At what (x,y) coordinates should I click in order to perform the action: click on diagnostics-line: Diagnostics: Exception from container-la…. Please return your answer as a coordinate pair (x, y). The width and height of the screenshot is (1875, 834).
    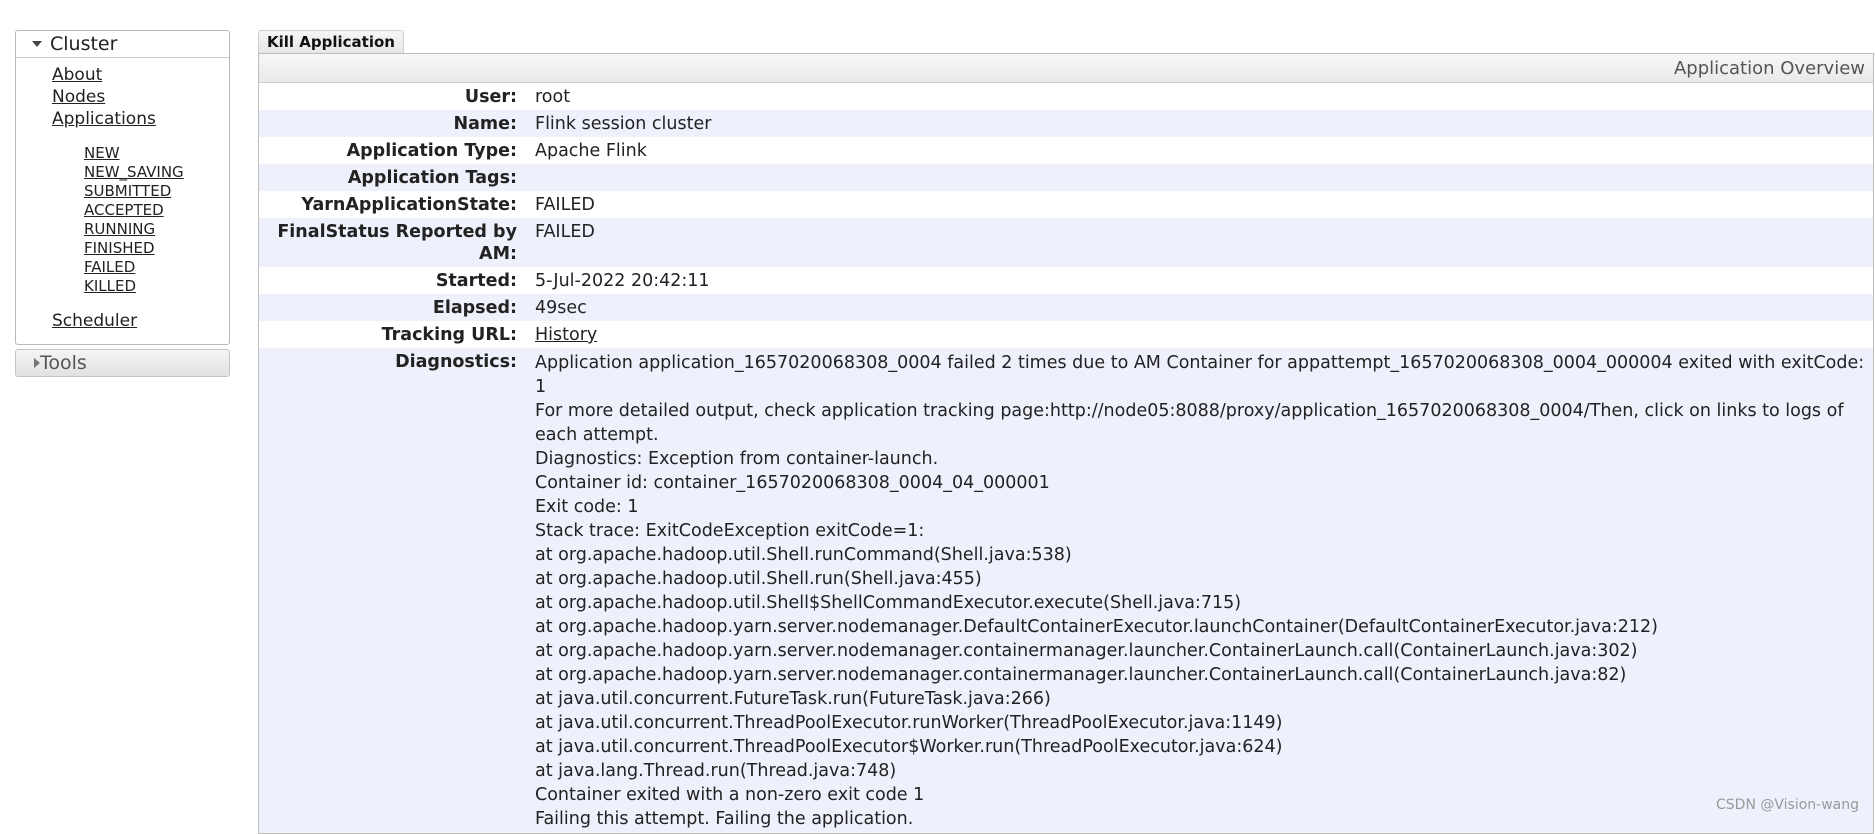
    Looking at the image, I should click on (737, 459).